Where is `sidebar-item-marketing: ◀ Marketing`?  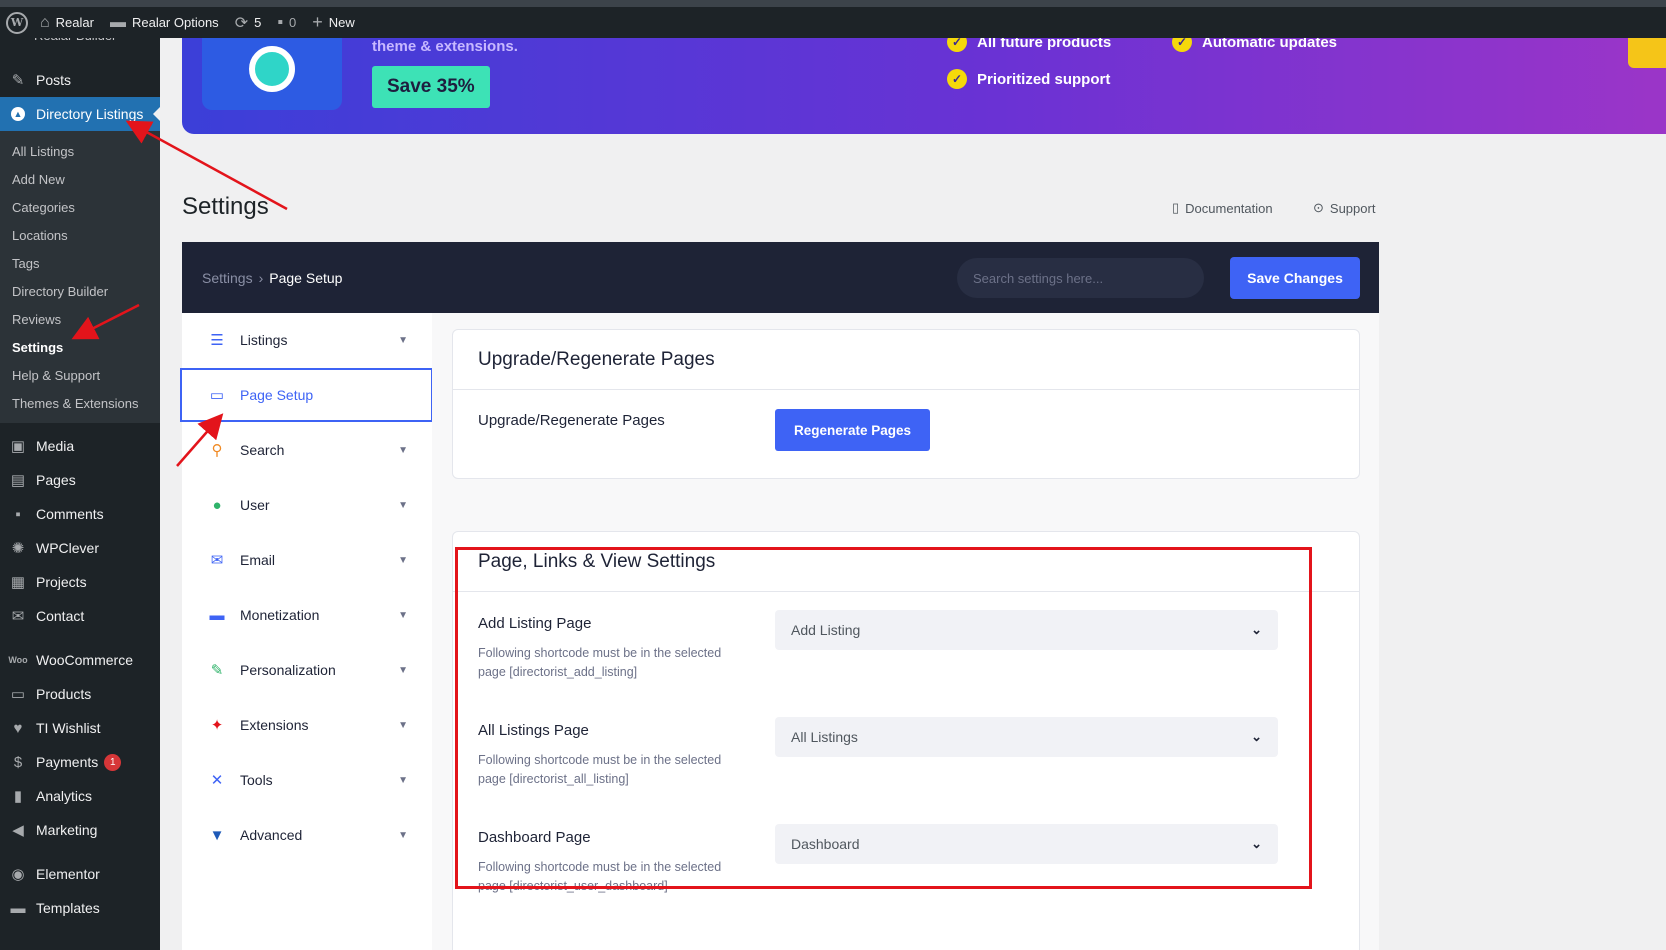
sidebar-item-marketing: ◀ Marketing is located at coordinates (80, 830).